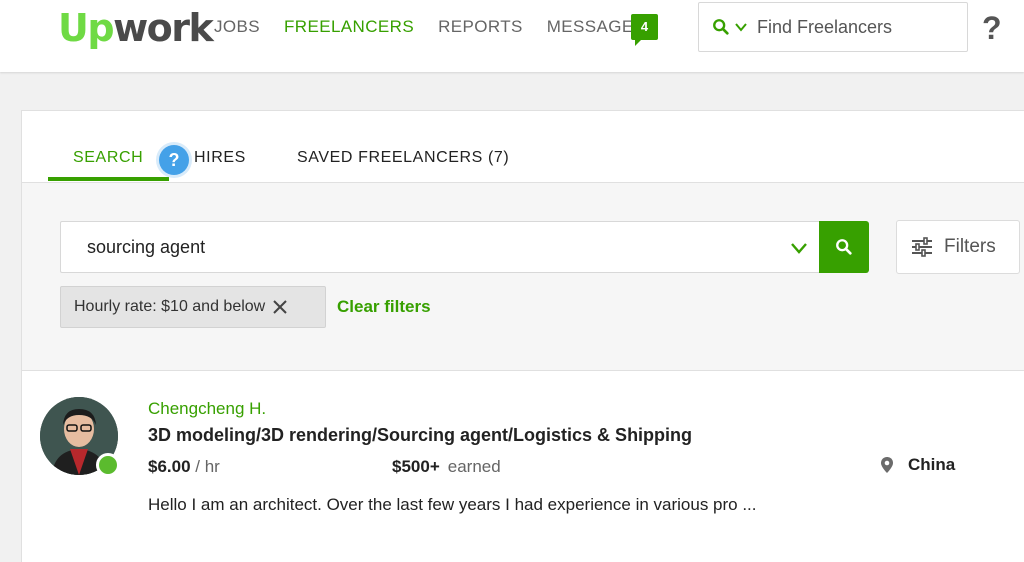 Image resolution: width=1024 pixels, height=562 pixels. Describe the element at coordinates (146, 247) in the screenshot. I see `search-query-value: sourcing agent` at that location.